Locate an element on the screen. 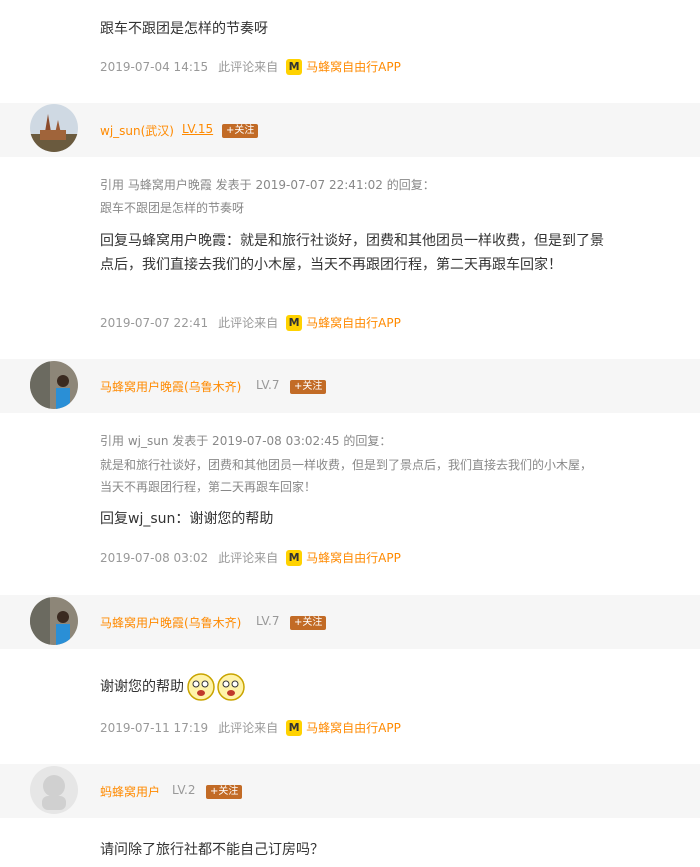 This screenshot has height=867, width=700. reply-text: 请问除了旅行社都不能自己订房吗？ is located at coordinates (212, 850).